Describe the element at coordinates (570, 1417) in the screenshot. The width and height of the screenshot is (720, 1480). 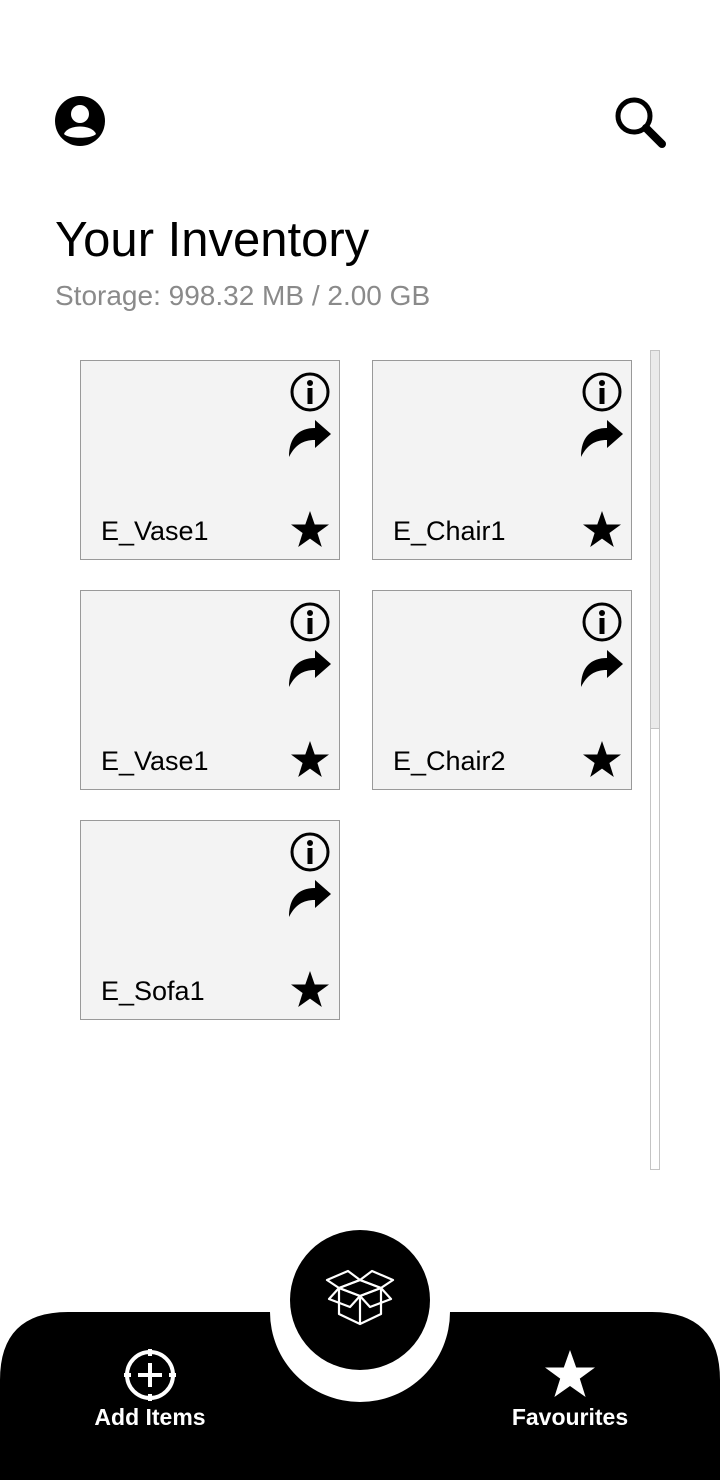
I see `favourites-label: Favourites` at that location.